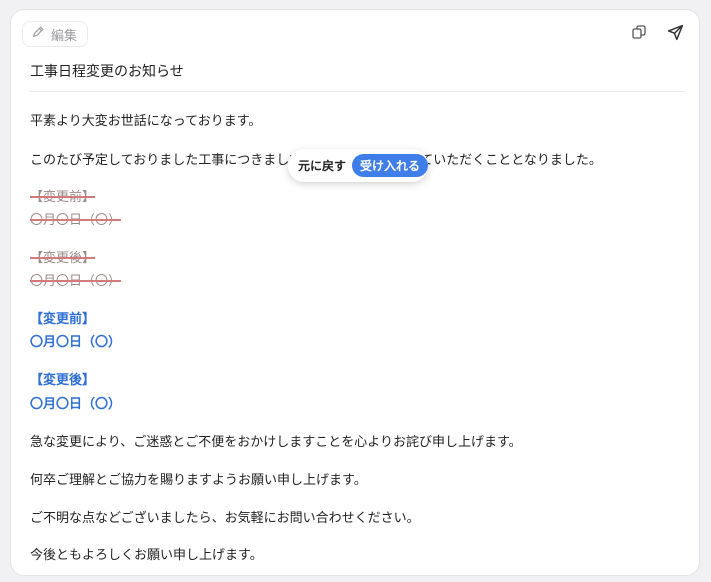 This screenshot has height=582, width=711. I want to click on suggestion-popup: 元に戻す 受け入れる, so click(358, 165).